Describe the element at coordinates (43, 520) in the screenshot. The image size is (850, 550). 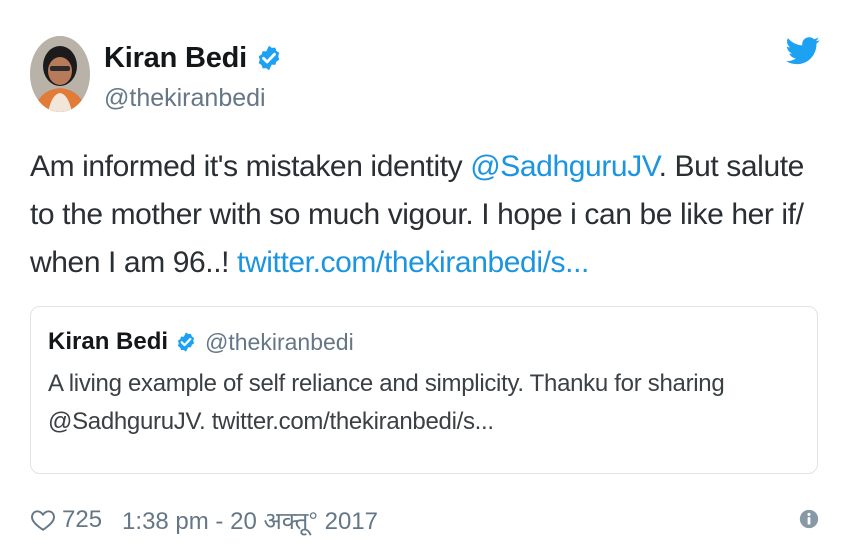
I see `heart-icon` at that location.